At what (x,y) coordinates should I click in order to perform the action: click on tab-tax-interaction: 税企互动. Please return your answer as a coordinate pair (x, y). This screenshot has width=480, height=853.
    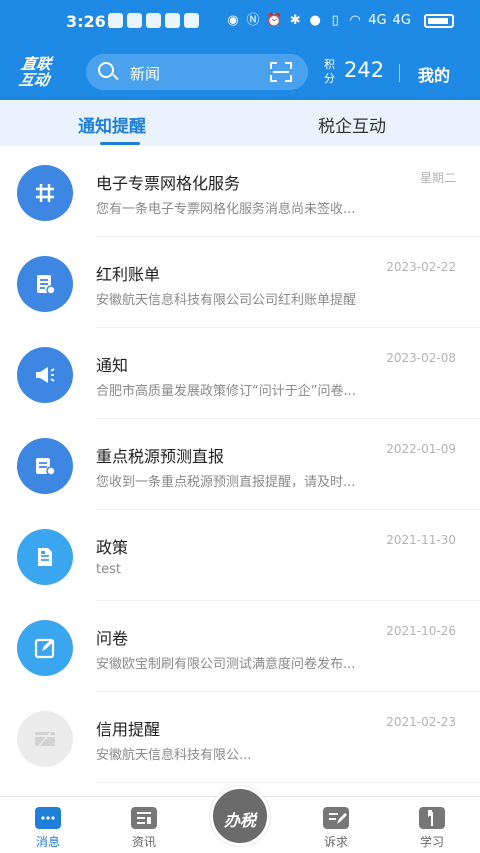
    Looking at the image, I should click on (352, 124).